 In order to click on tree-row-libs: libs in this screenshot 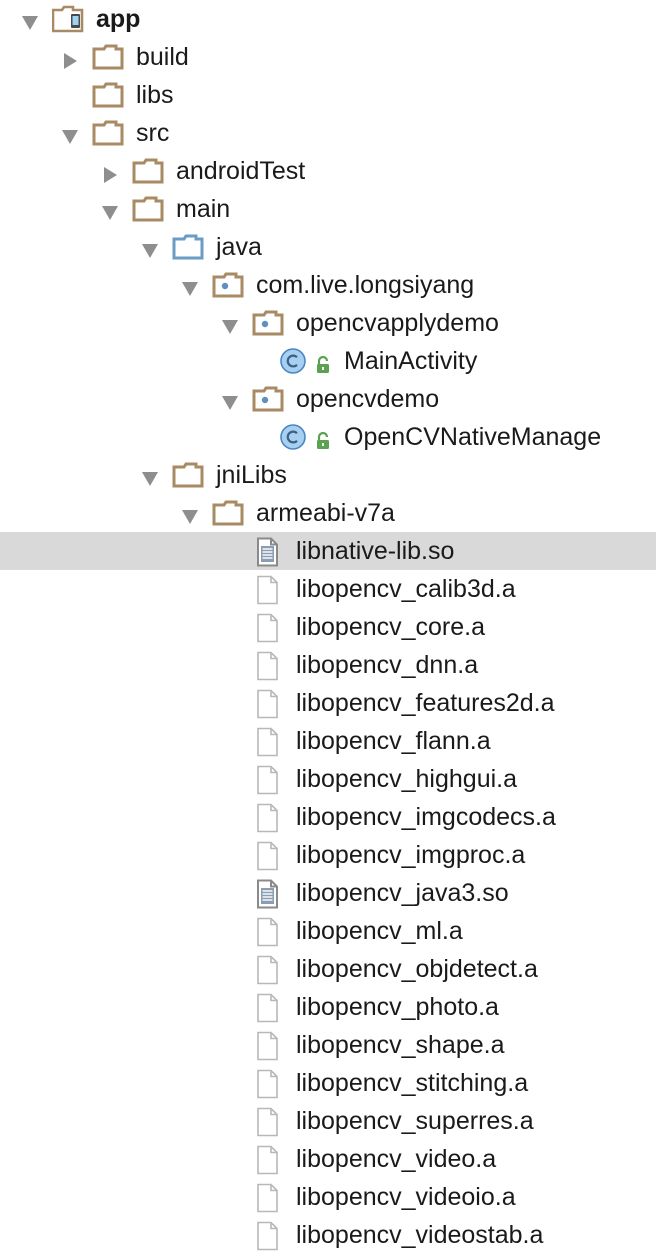, I will do `click(328, 95)`.